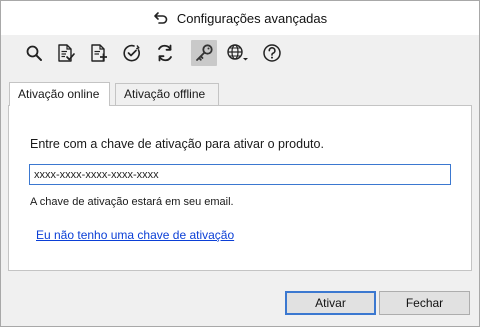 The height and width of the screenshot is (327, 480). I want to click on globe-dropdown-icon, so click(238, 53).